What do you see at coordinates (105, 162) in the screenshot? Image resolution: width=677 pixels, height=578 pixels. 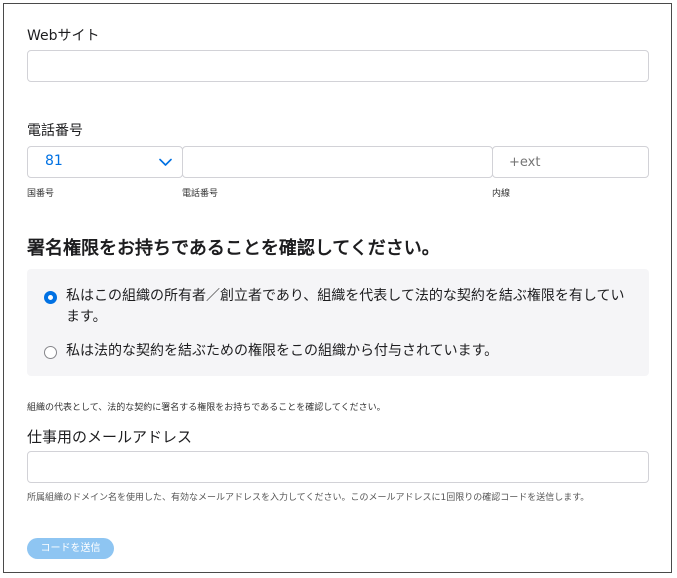 I see `country-code-select: 81` at bounding box center [105, 162].